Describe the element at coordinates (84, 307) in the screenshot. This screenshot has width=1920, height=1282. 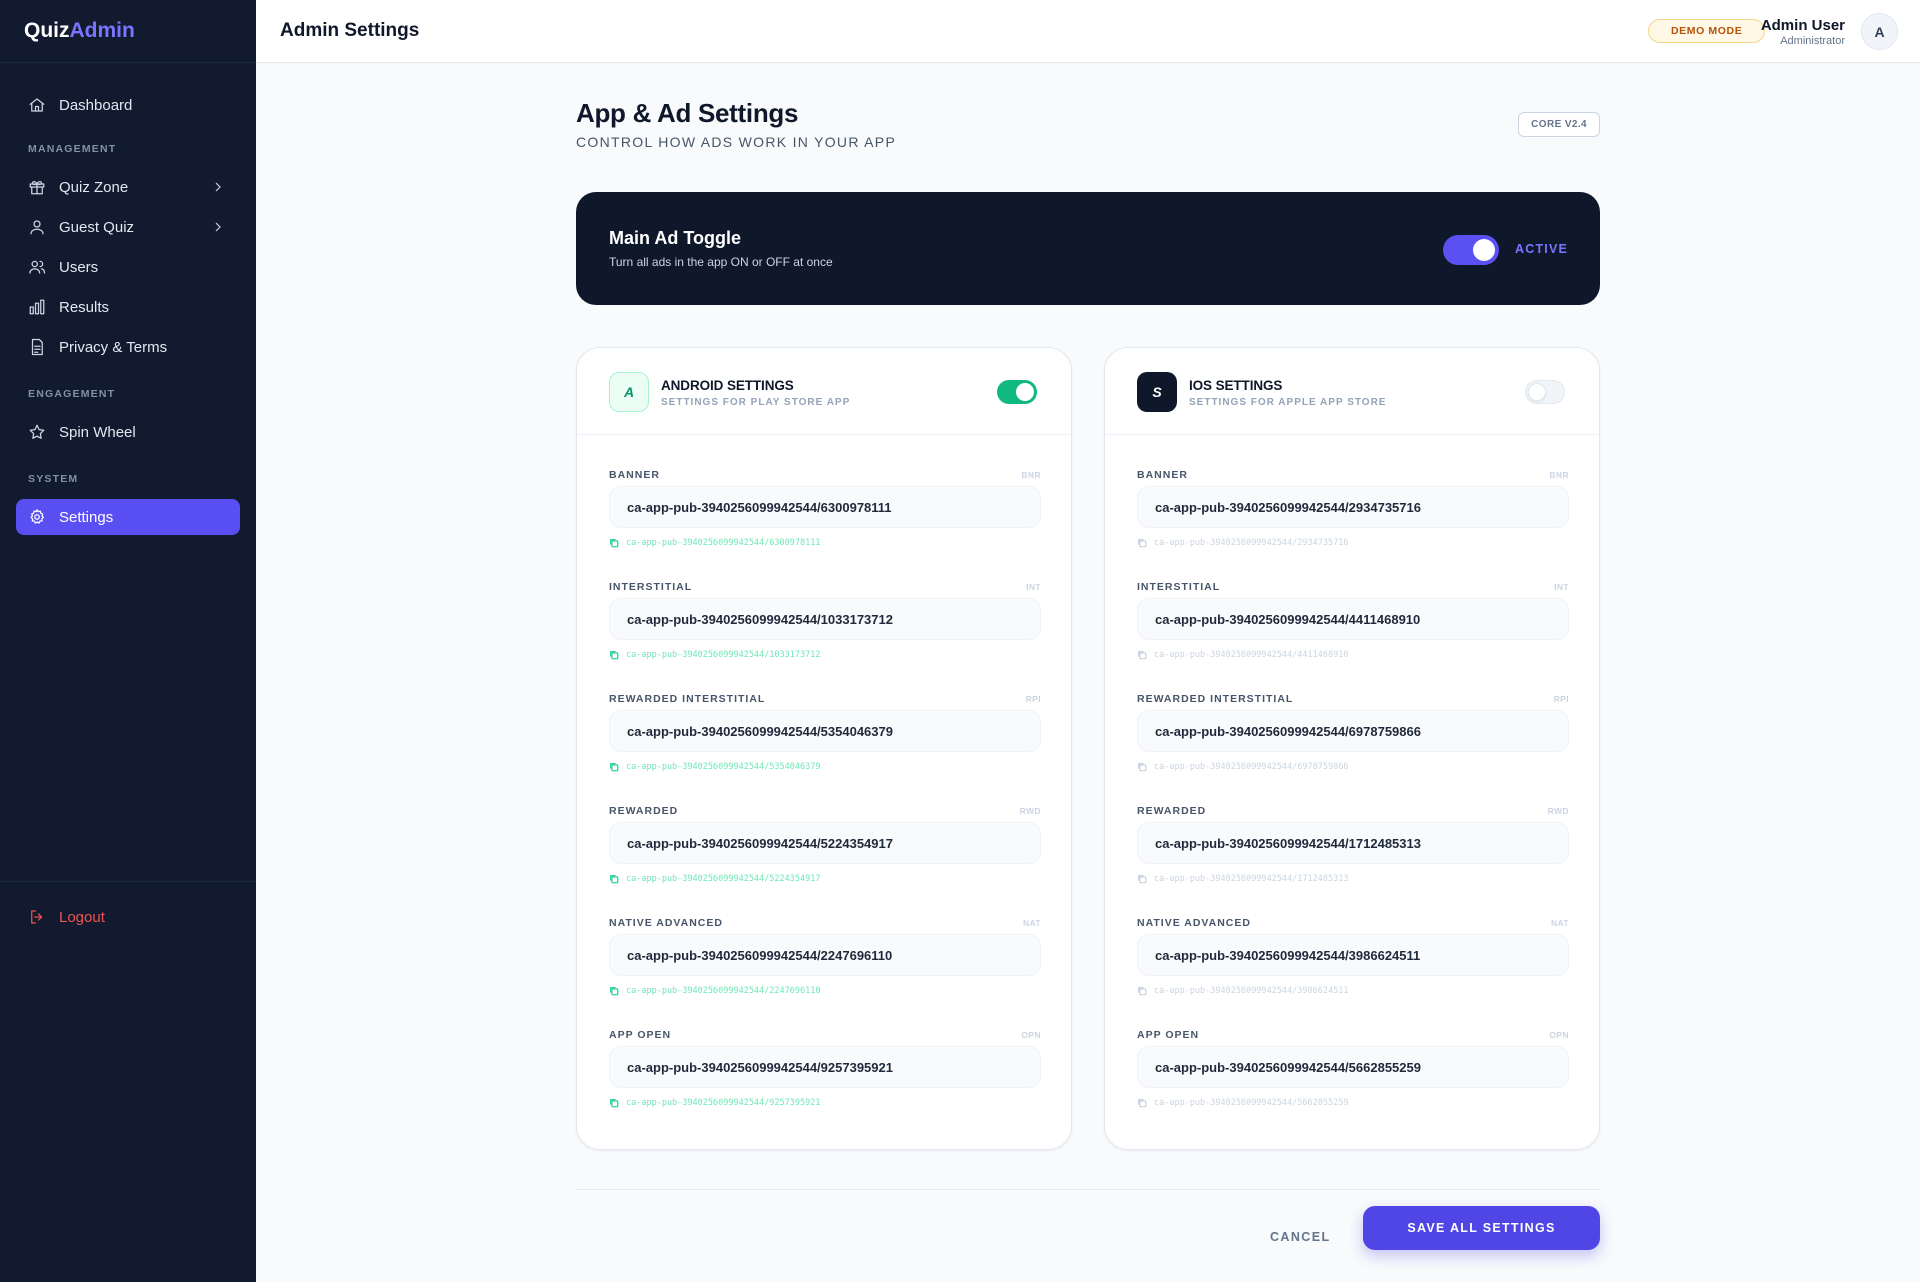
I see `sidebar-item-label: Results` at that location.